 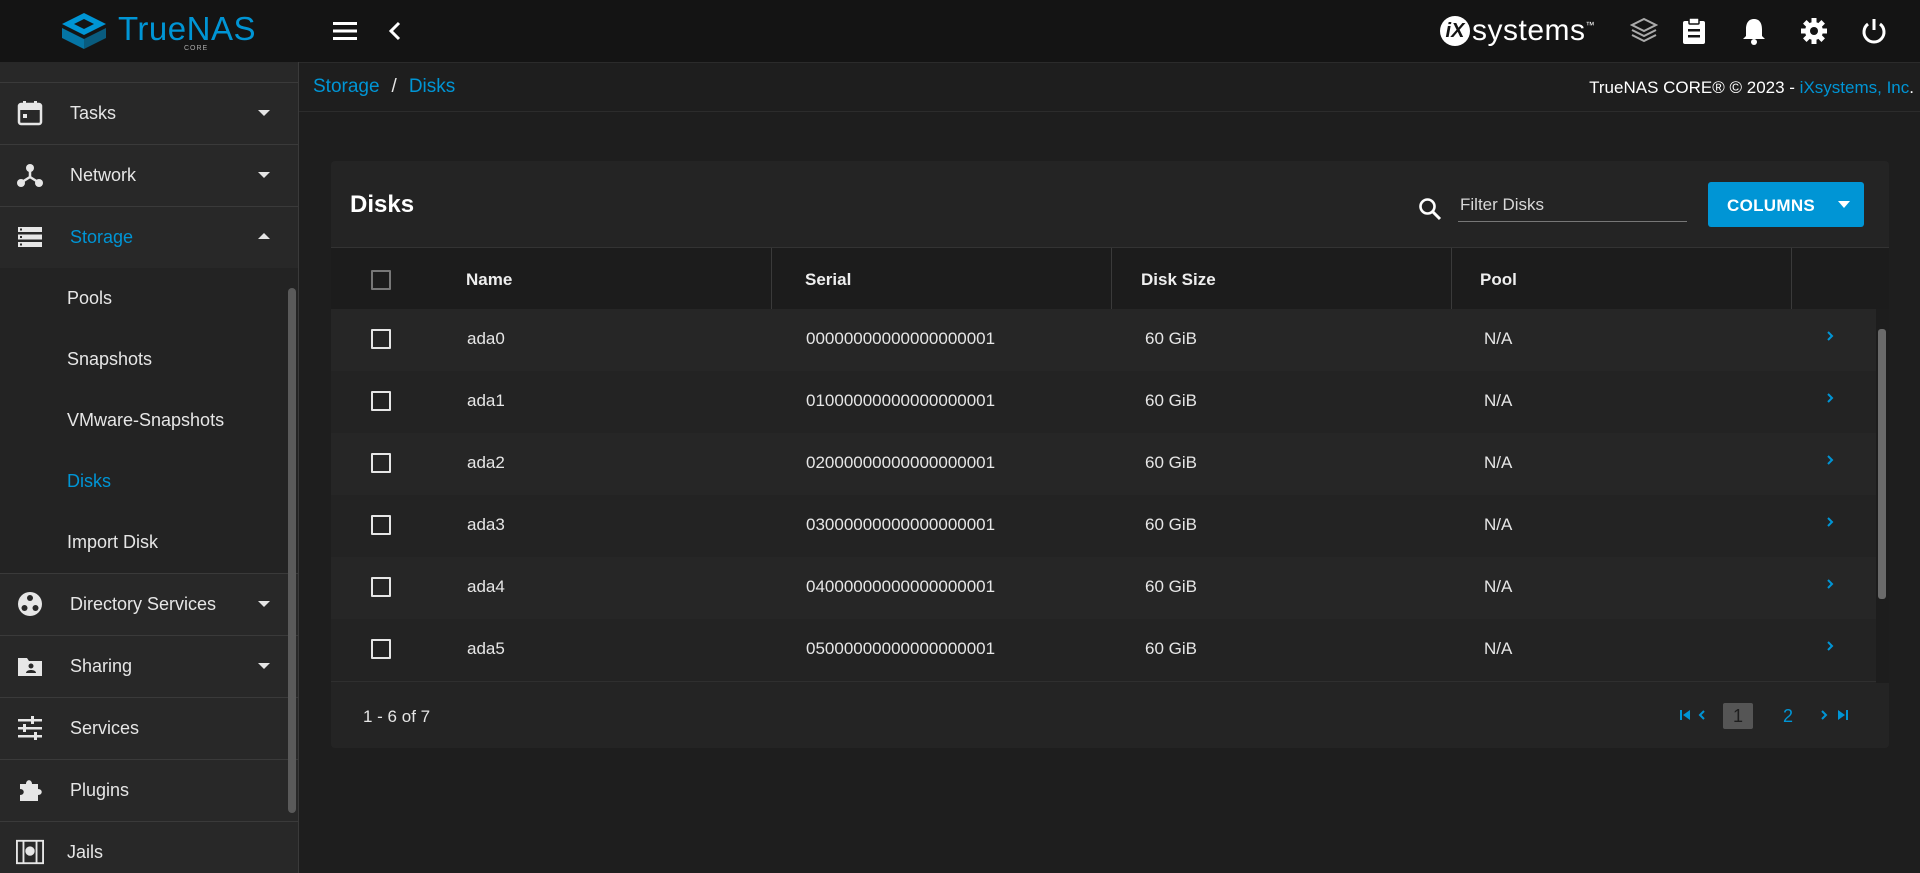 I want to click on alerts-button, so click(x=1754, y=31).